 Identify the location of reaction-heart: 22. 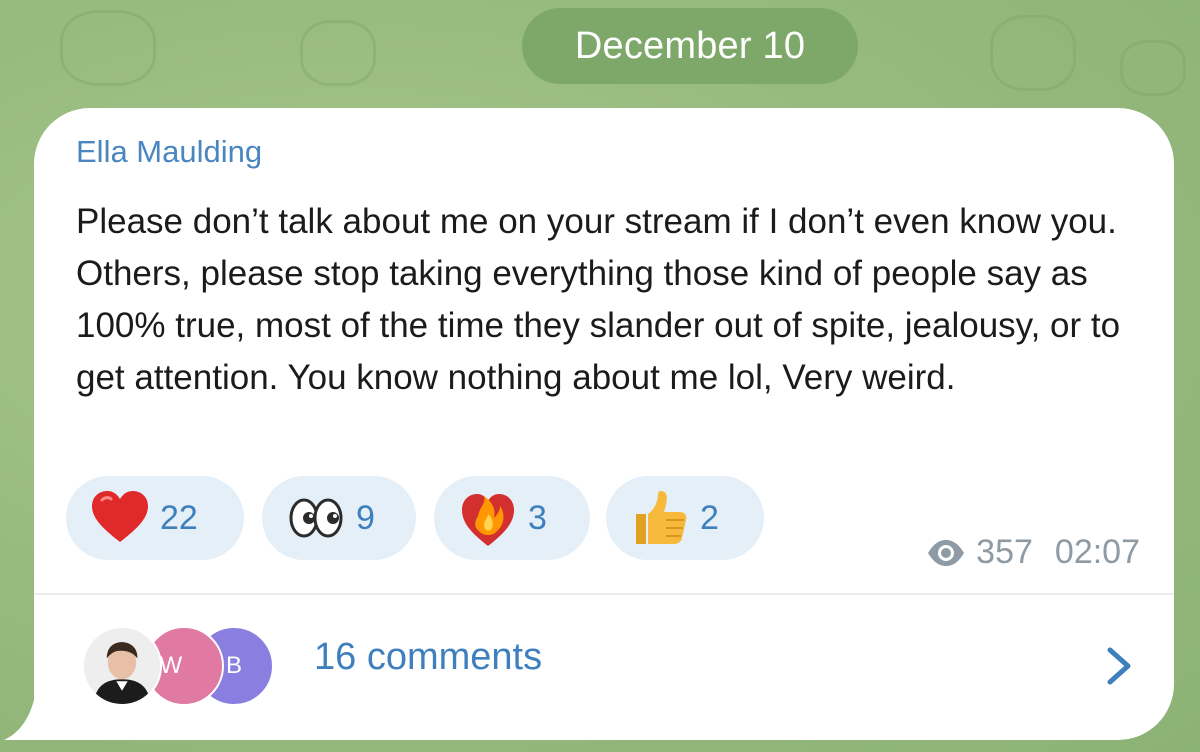
(155, 518).